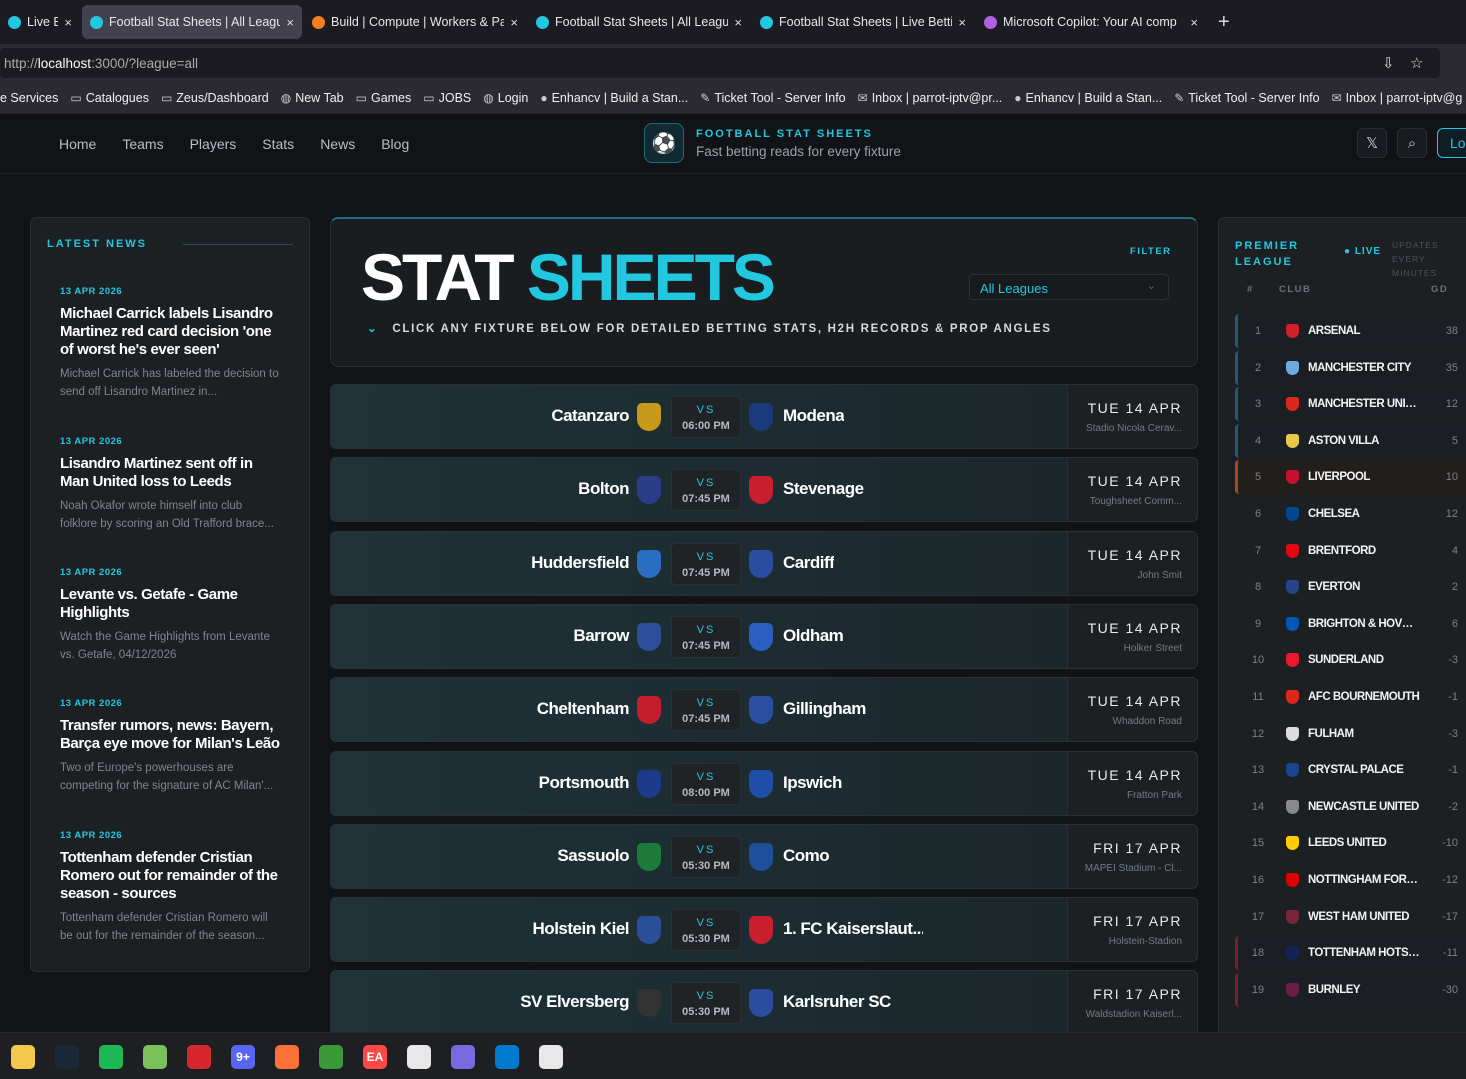  I want to click on browser-tab: Live Bettin ×, so click(40, 22).